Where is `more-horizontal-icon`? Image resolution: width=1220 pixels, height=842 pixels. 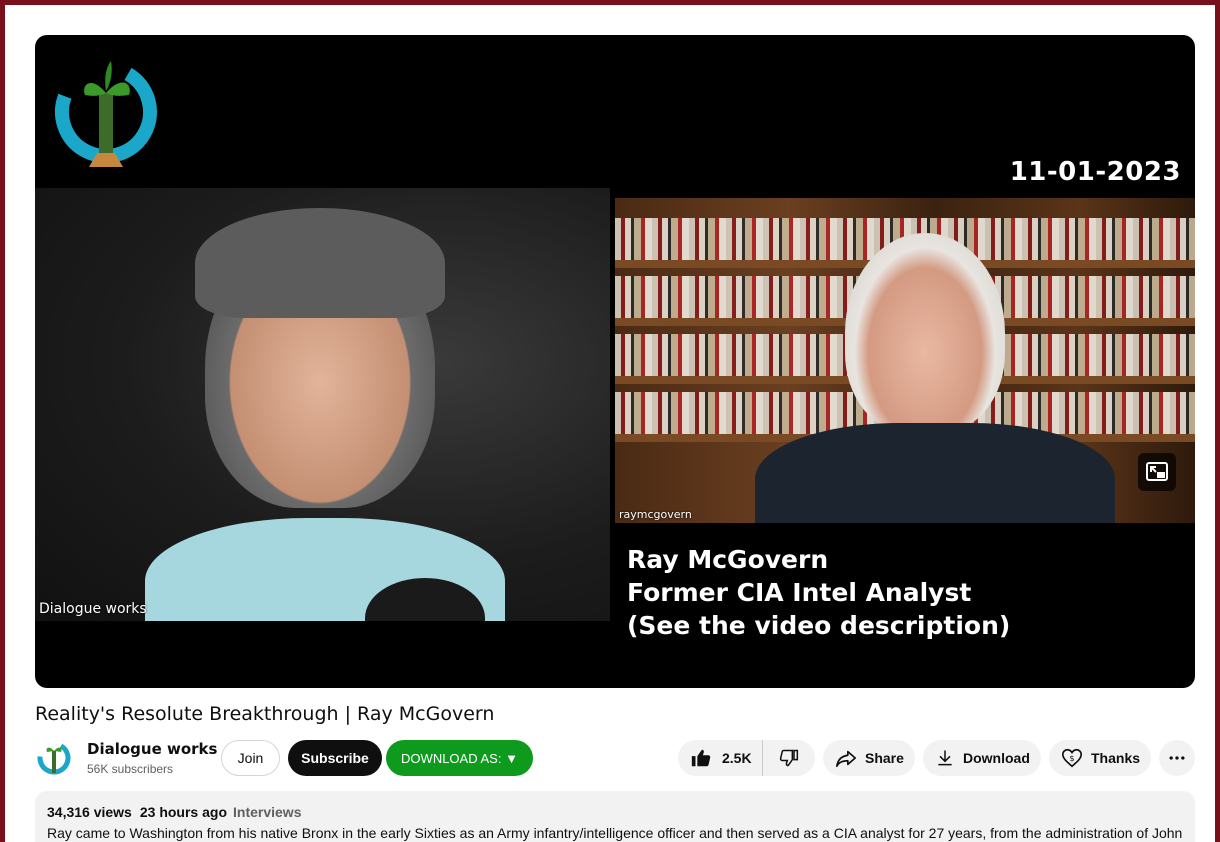 more-horizontal-icon is located at coordinates (1177, 758).